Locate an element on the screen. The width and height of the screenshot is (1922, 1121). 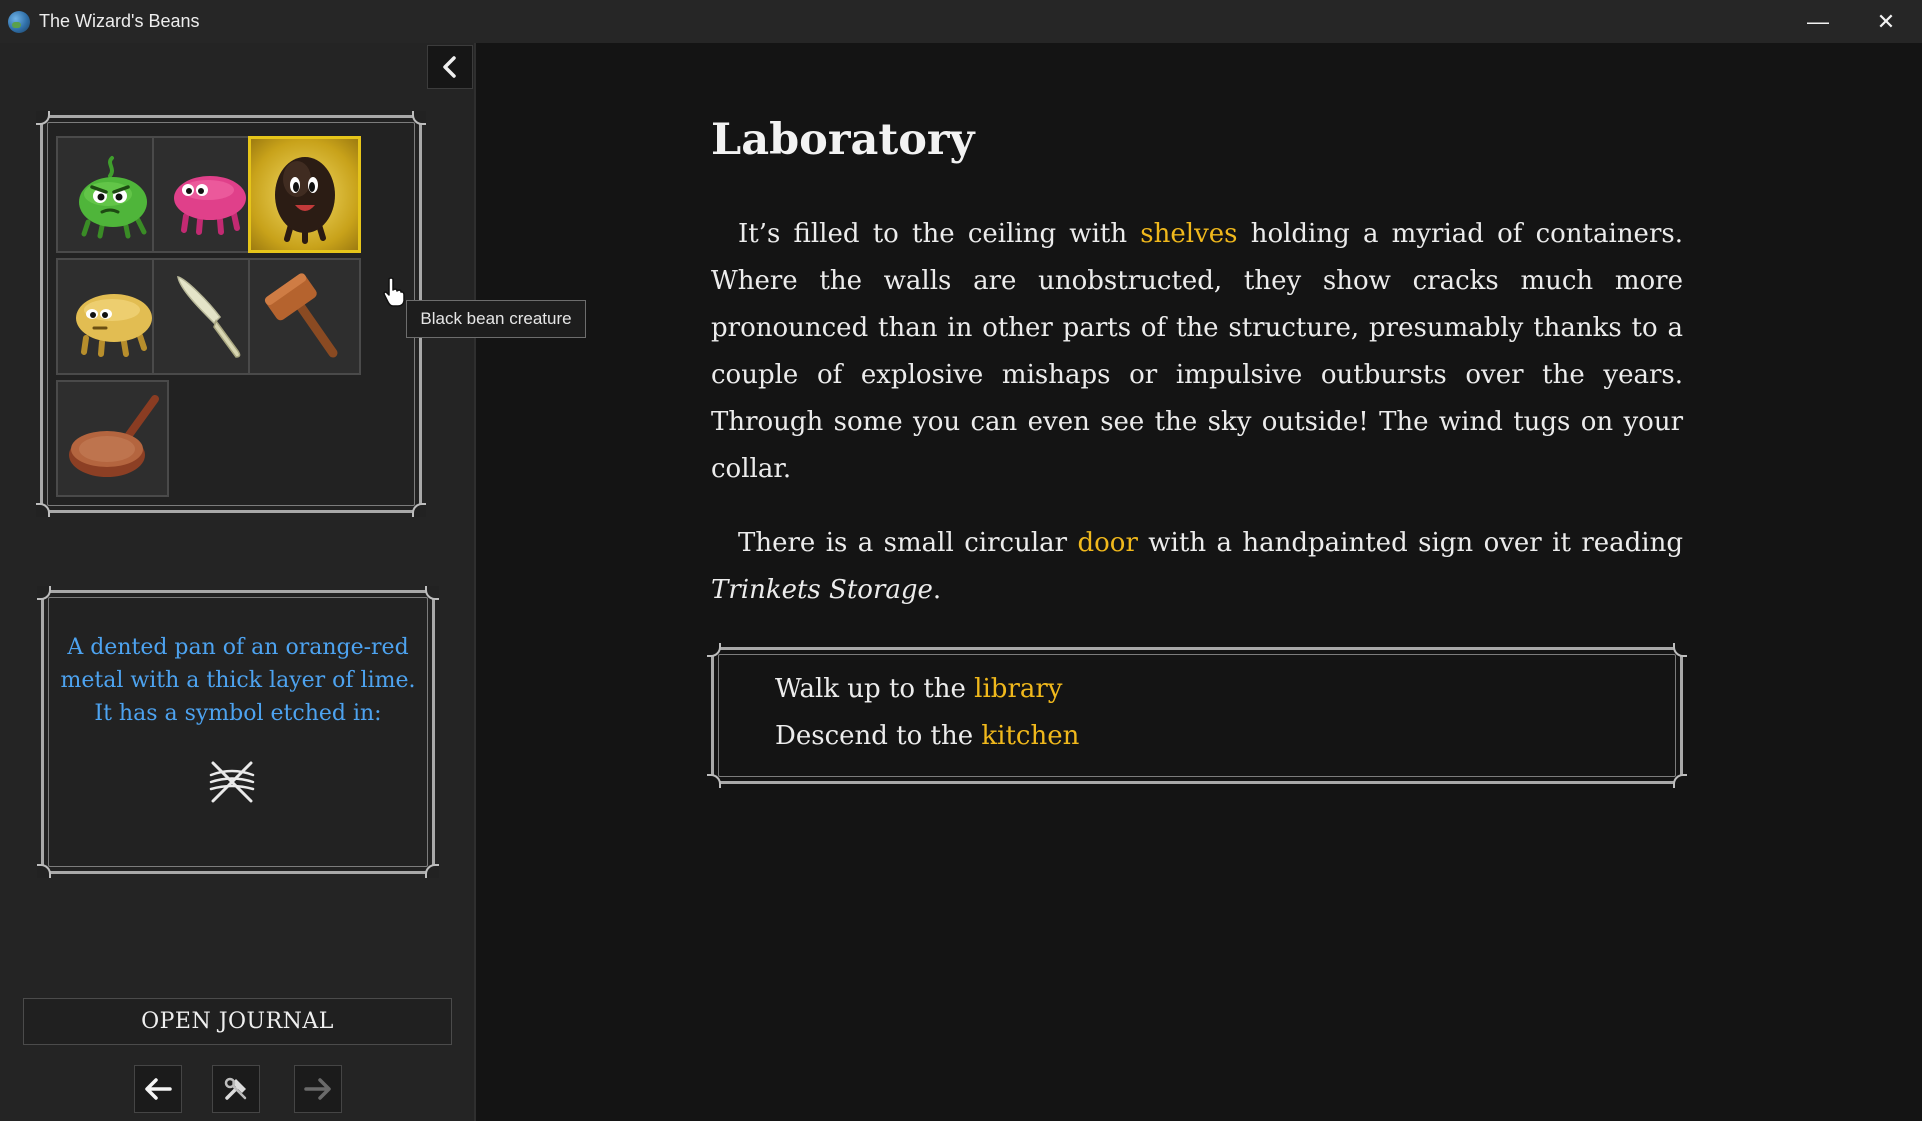
knife-icon is located at coordinates (208, 316).